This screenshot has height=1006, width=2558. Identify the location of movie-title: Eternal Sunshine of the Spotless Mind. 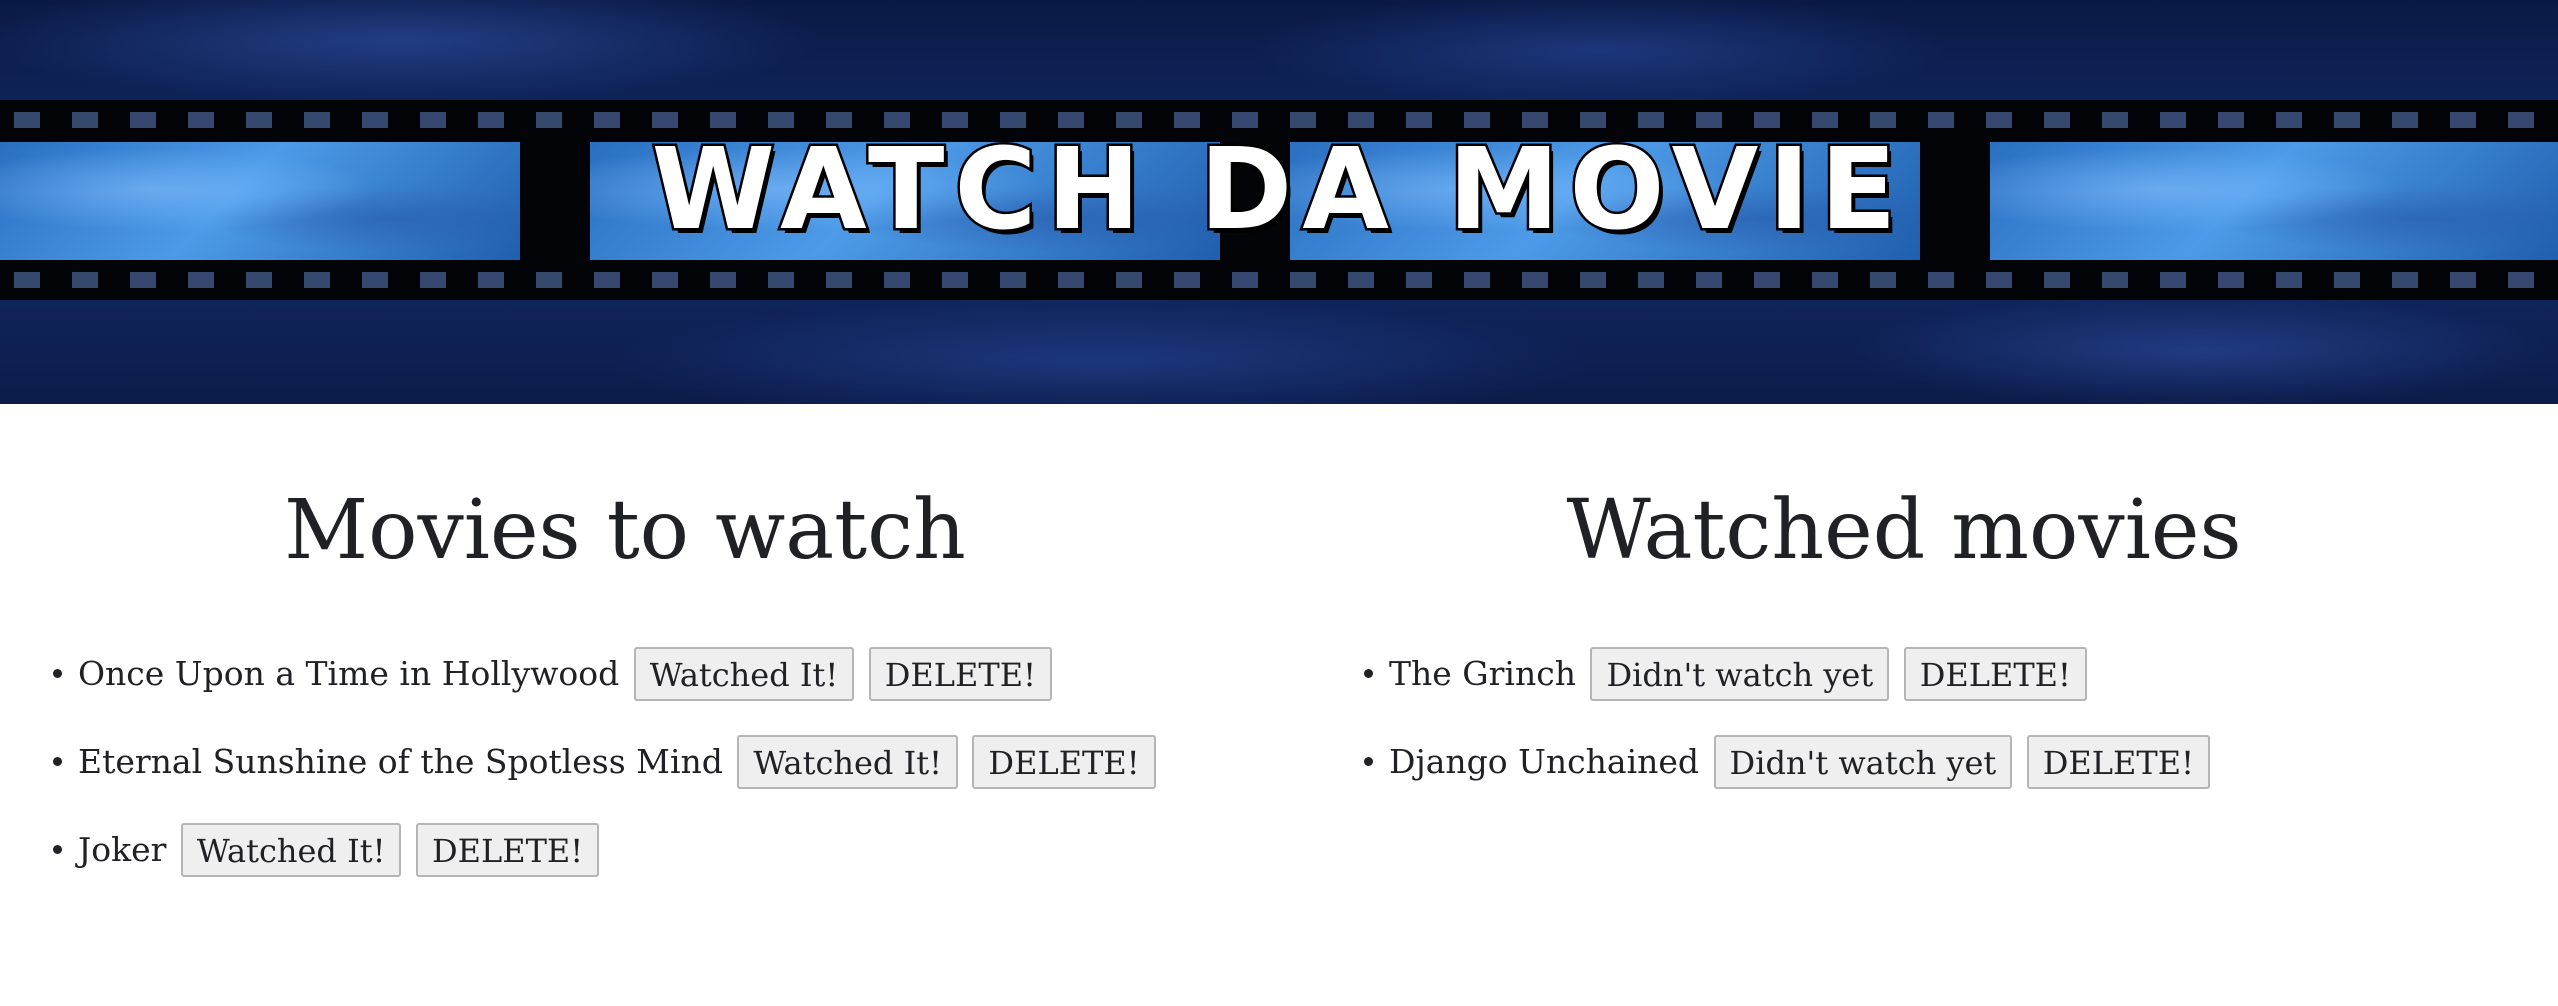
(400, 761).